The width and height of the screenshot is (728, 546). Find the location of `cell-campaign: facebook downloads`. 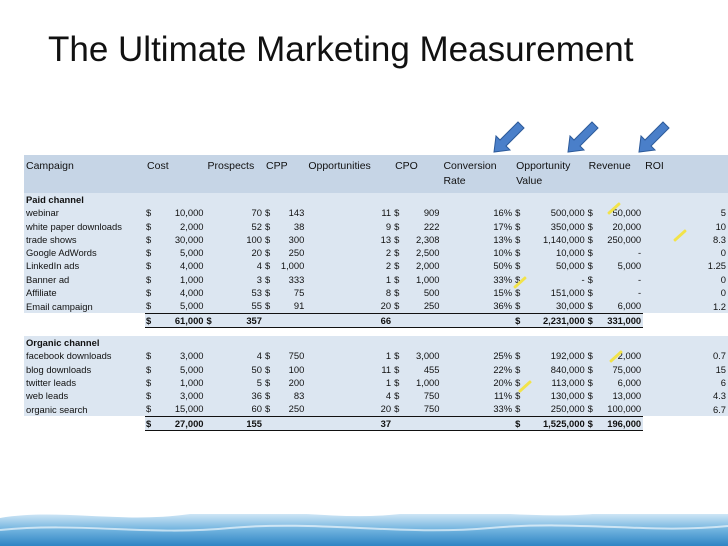

cell-campaign: facebook downloads is located at coordinates (85, 356).